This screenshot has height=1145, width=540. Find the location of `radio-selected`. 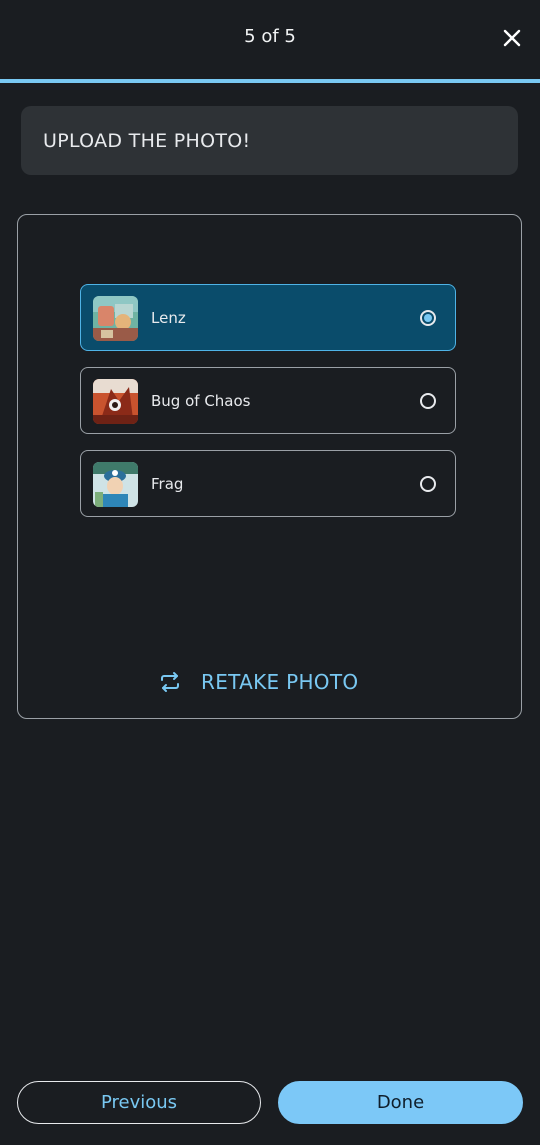

radio-selected is located at coordinates (428, 318).